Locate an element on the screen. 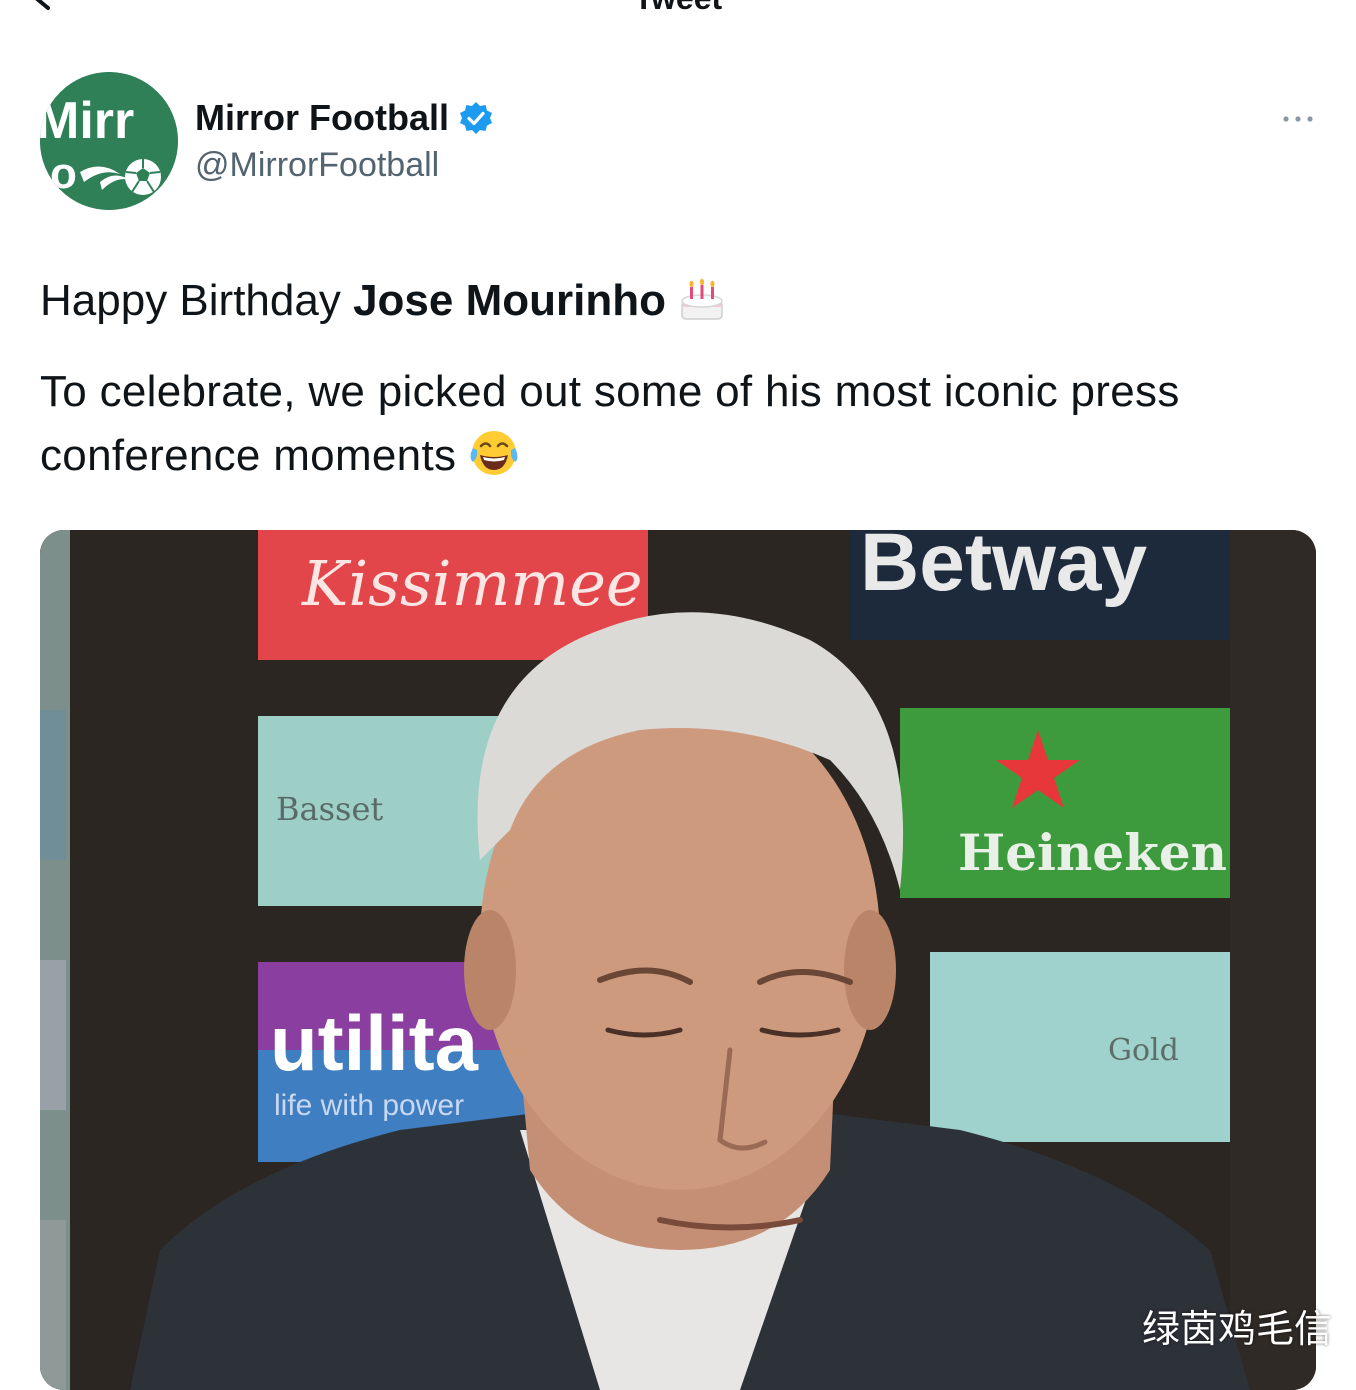 The width and height of the screenshot is (1356, 1390). svg-text: Mirr is located at coordinates (87, 121).